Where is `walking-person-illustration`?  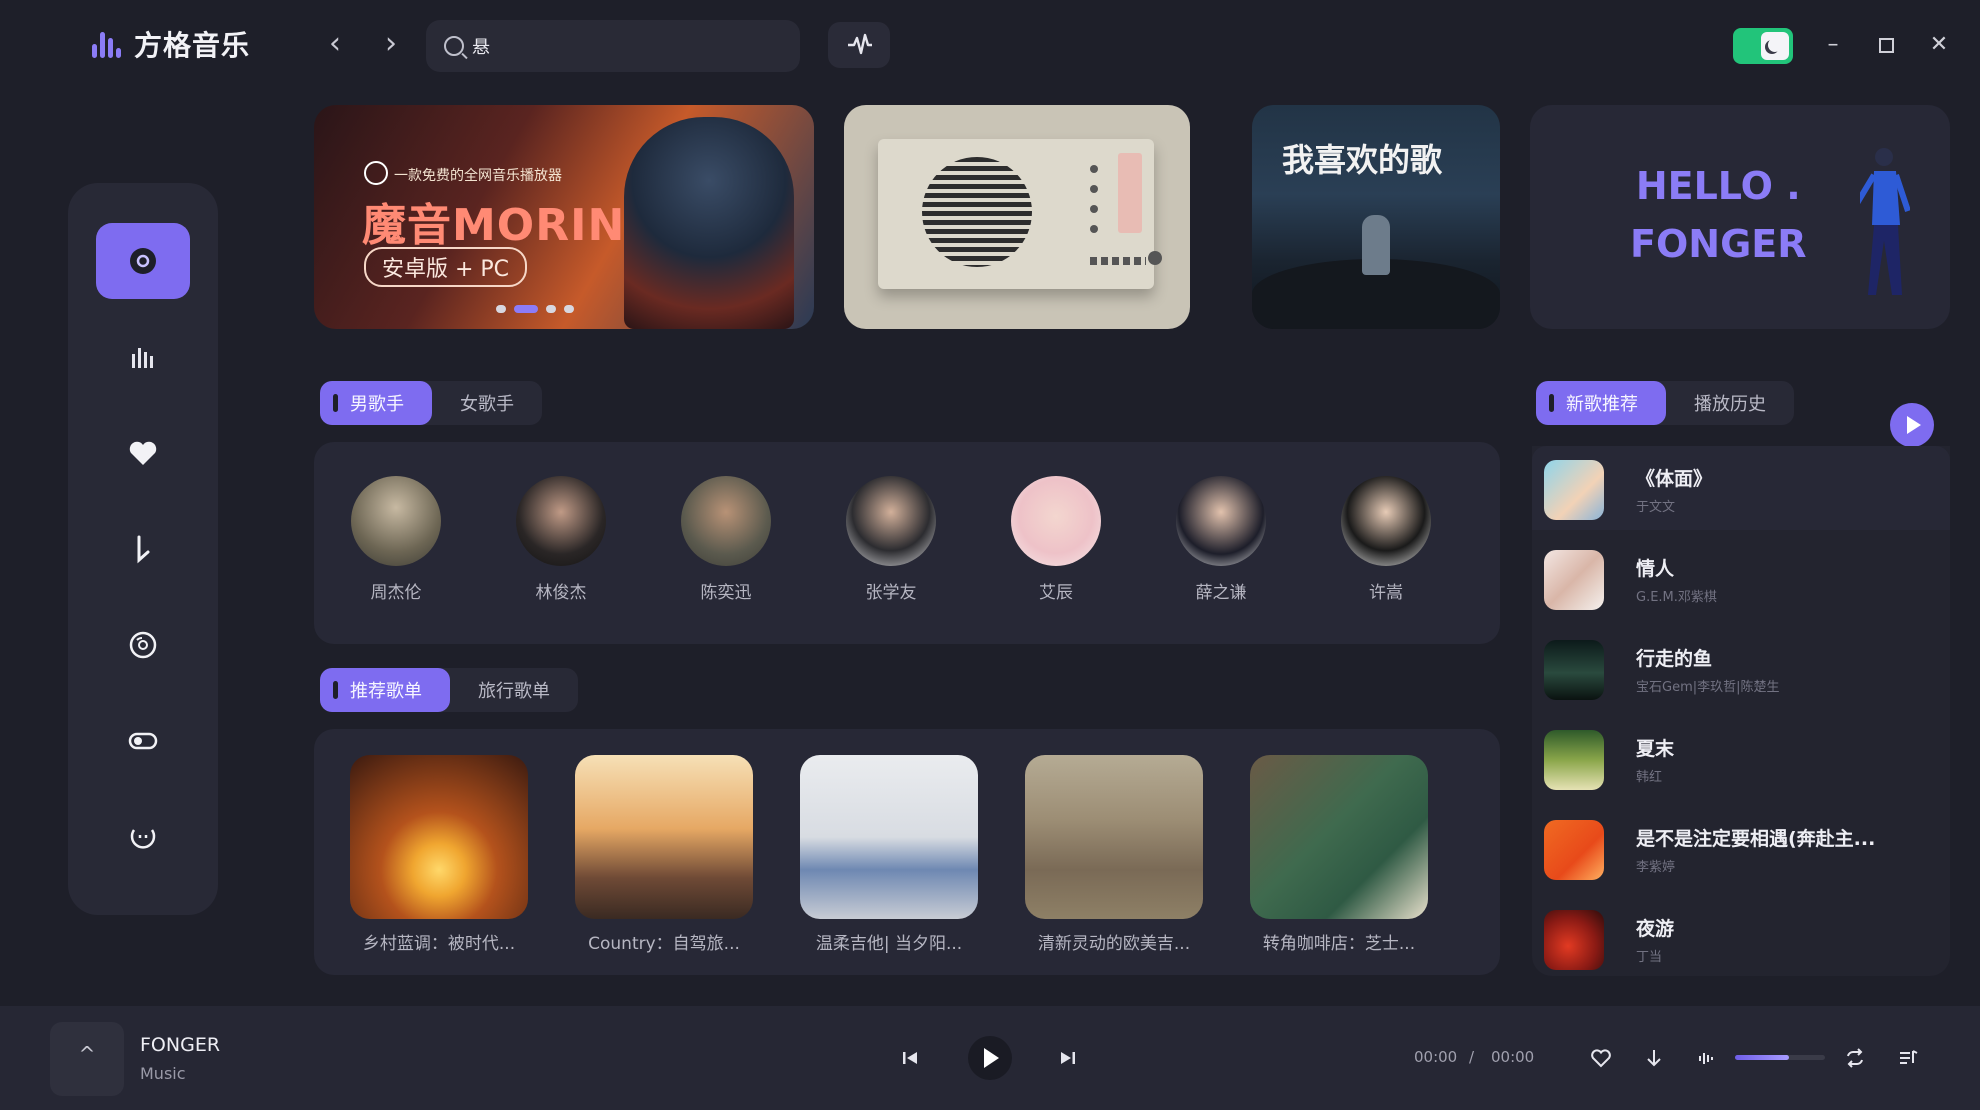 walking-person-illustration is located at coordinates (1885, 221).